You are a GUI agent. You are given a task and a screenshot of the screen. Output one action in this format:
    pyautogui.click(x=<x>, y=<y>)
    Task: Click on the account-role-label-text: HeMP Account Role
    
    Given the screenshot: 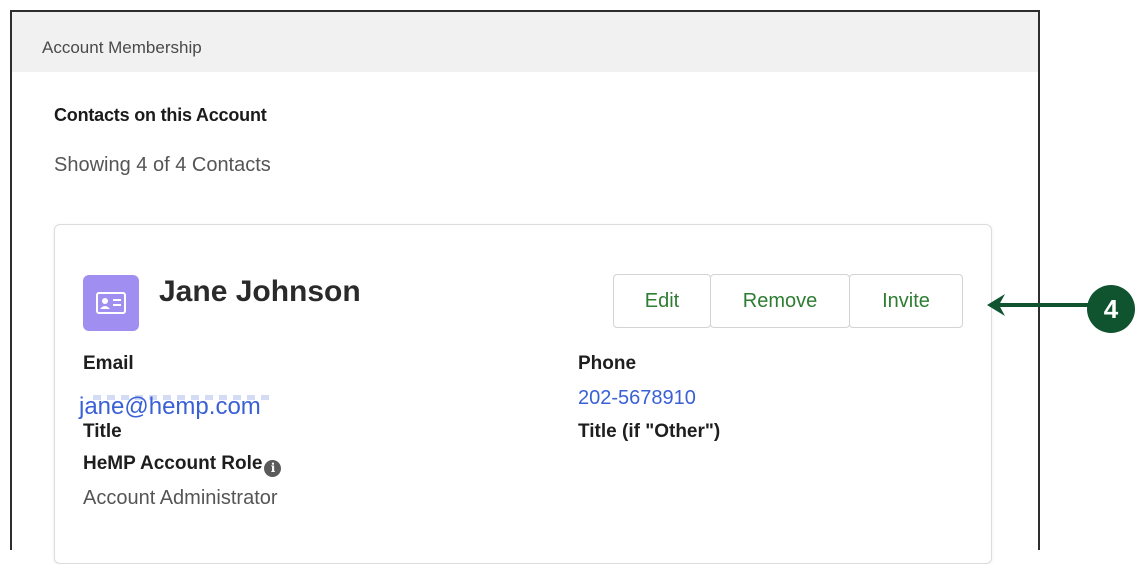 What is the action you would take?
    pyautogui.click(x=173, y=463)
    